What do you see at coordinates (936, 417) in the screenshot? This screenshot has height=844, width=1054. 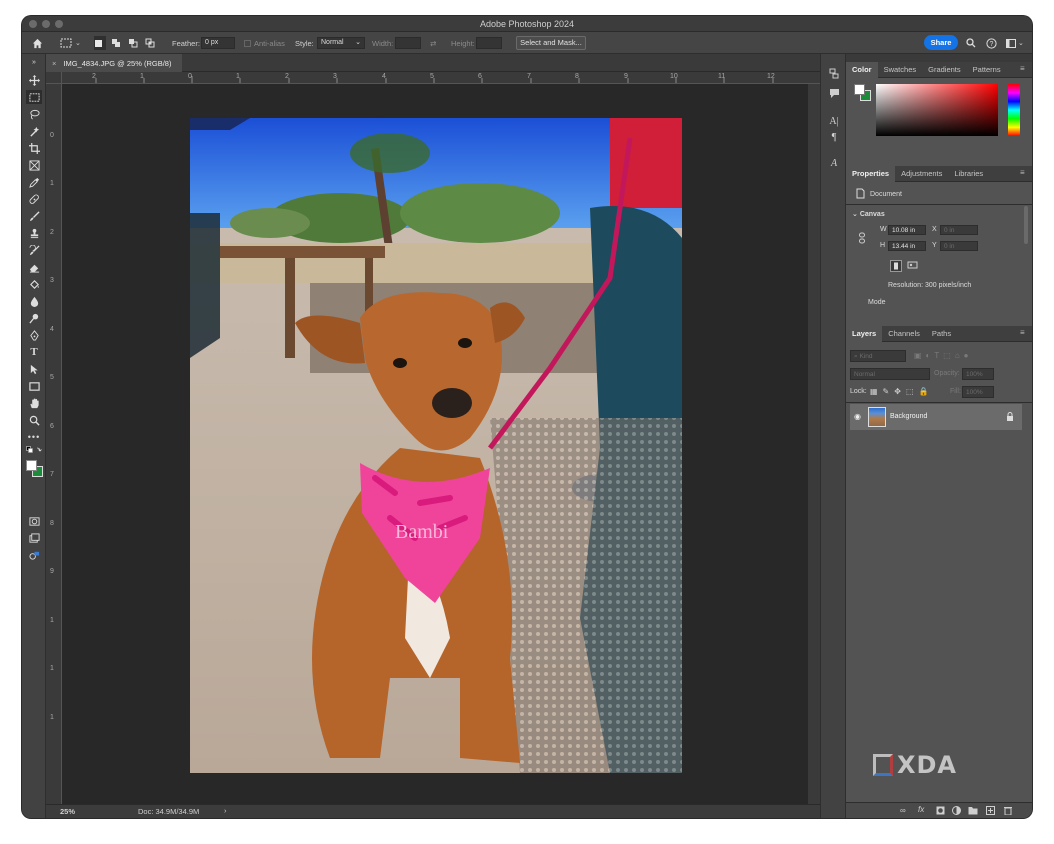 I see `layer-row-background: ◉ Background` at bounding box center [936, 417].